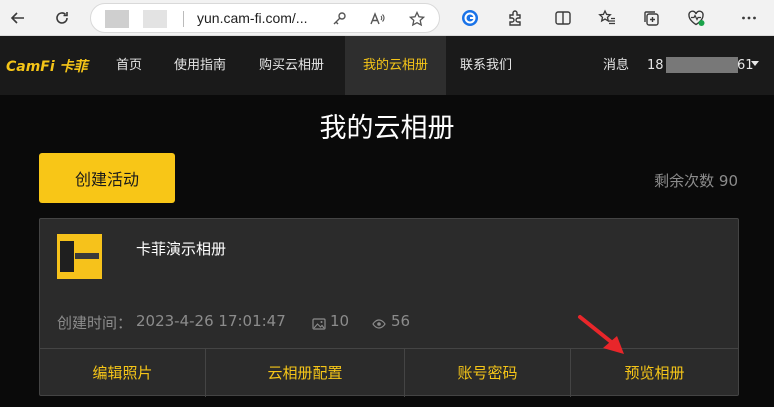  I want to click on create-event-button: 创建活动, so click(107, 178).